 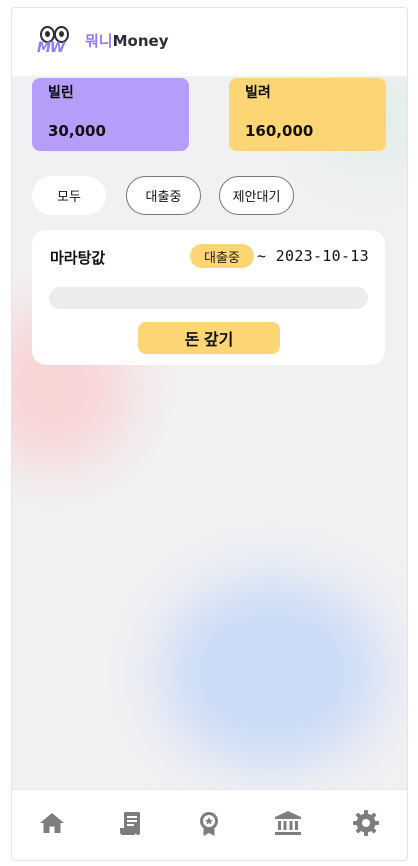 I want to click on nav-bank, so click(x=288, y=823).